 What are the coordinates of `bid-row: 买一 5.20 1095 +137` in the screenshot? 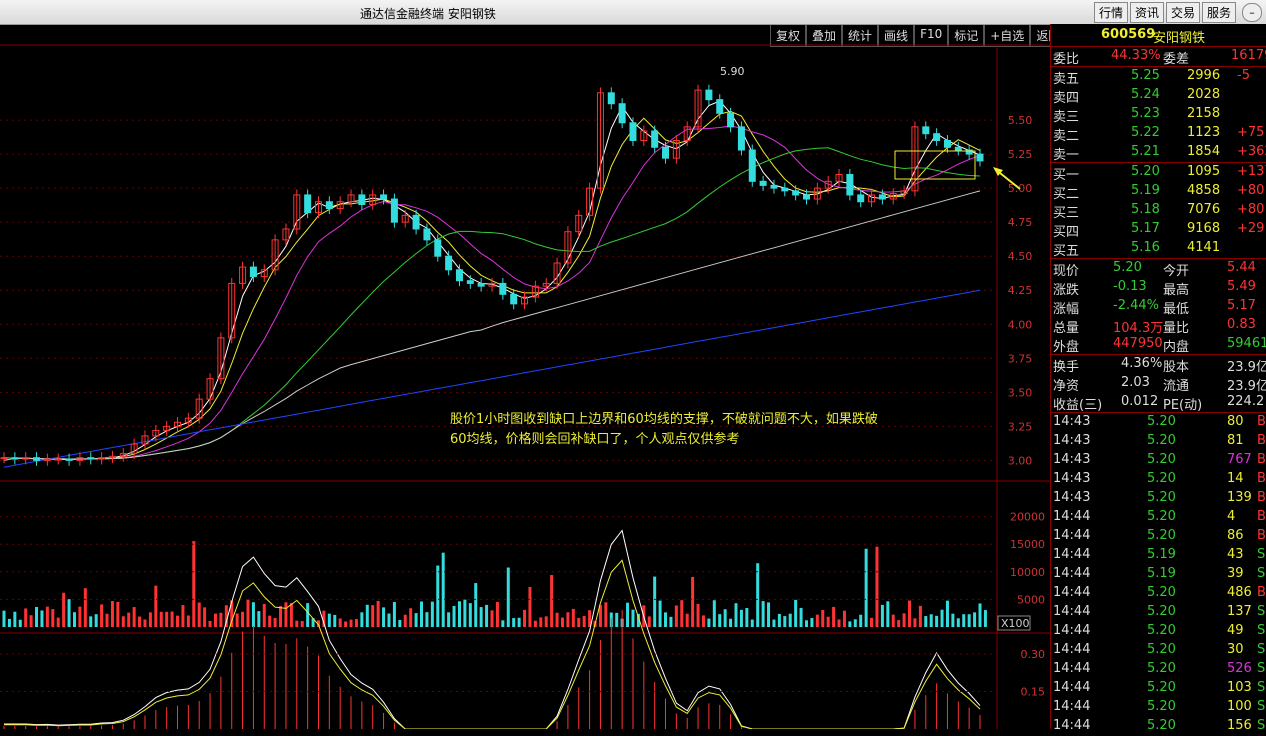 It's located at (1158, 173).